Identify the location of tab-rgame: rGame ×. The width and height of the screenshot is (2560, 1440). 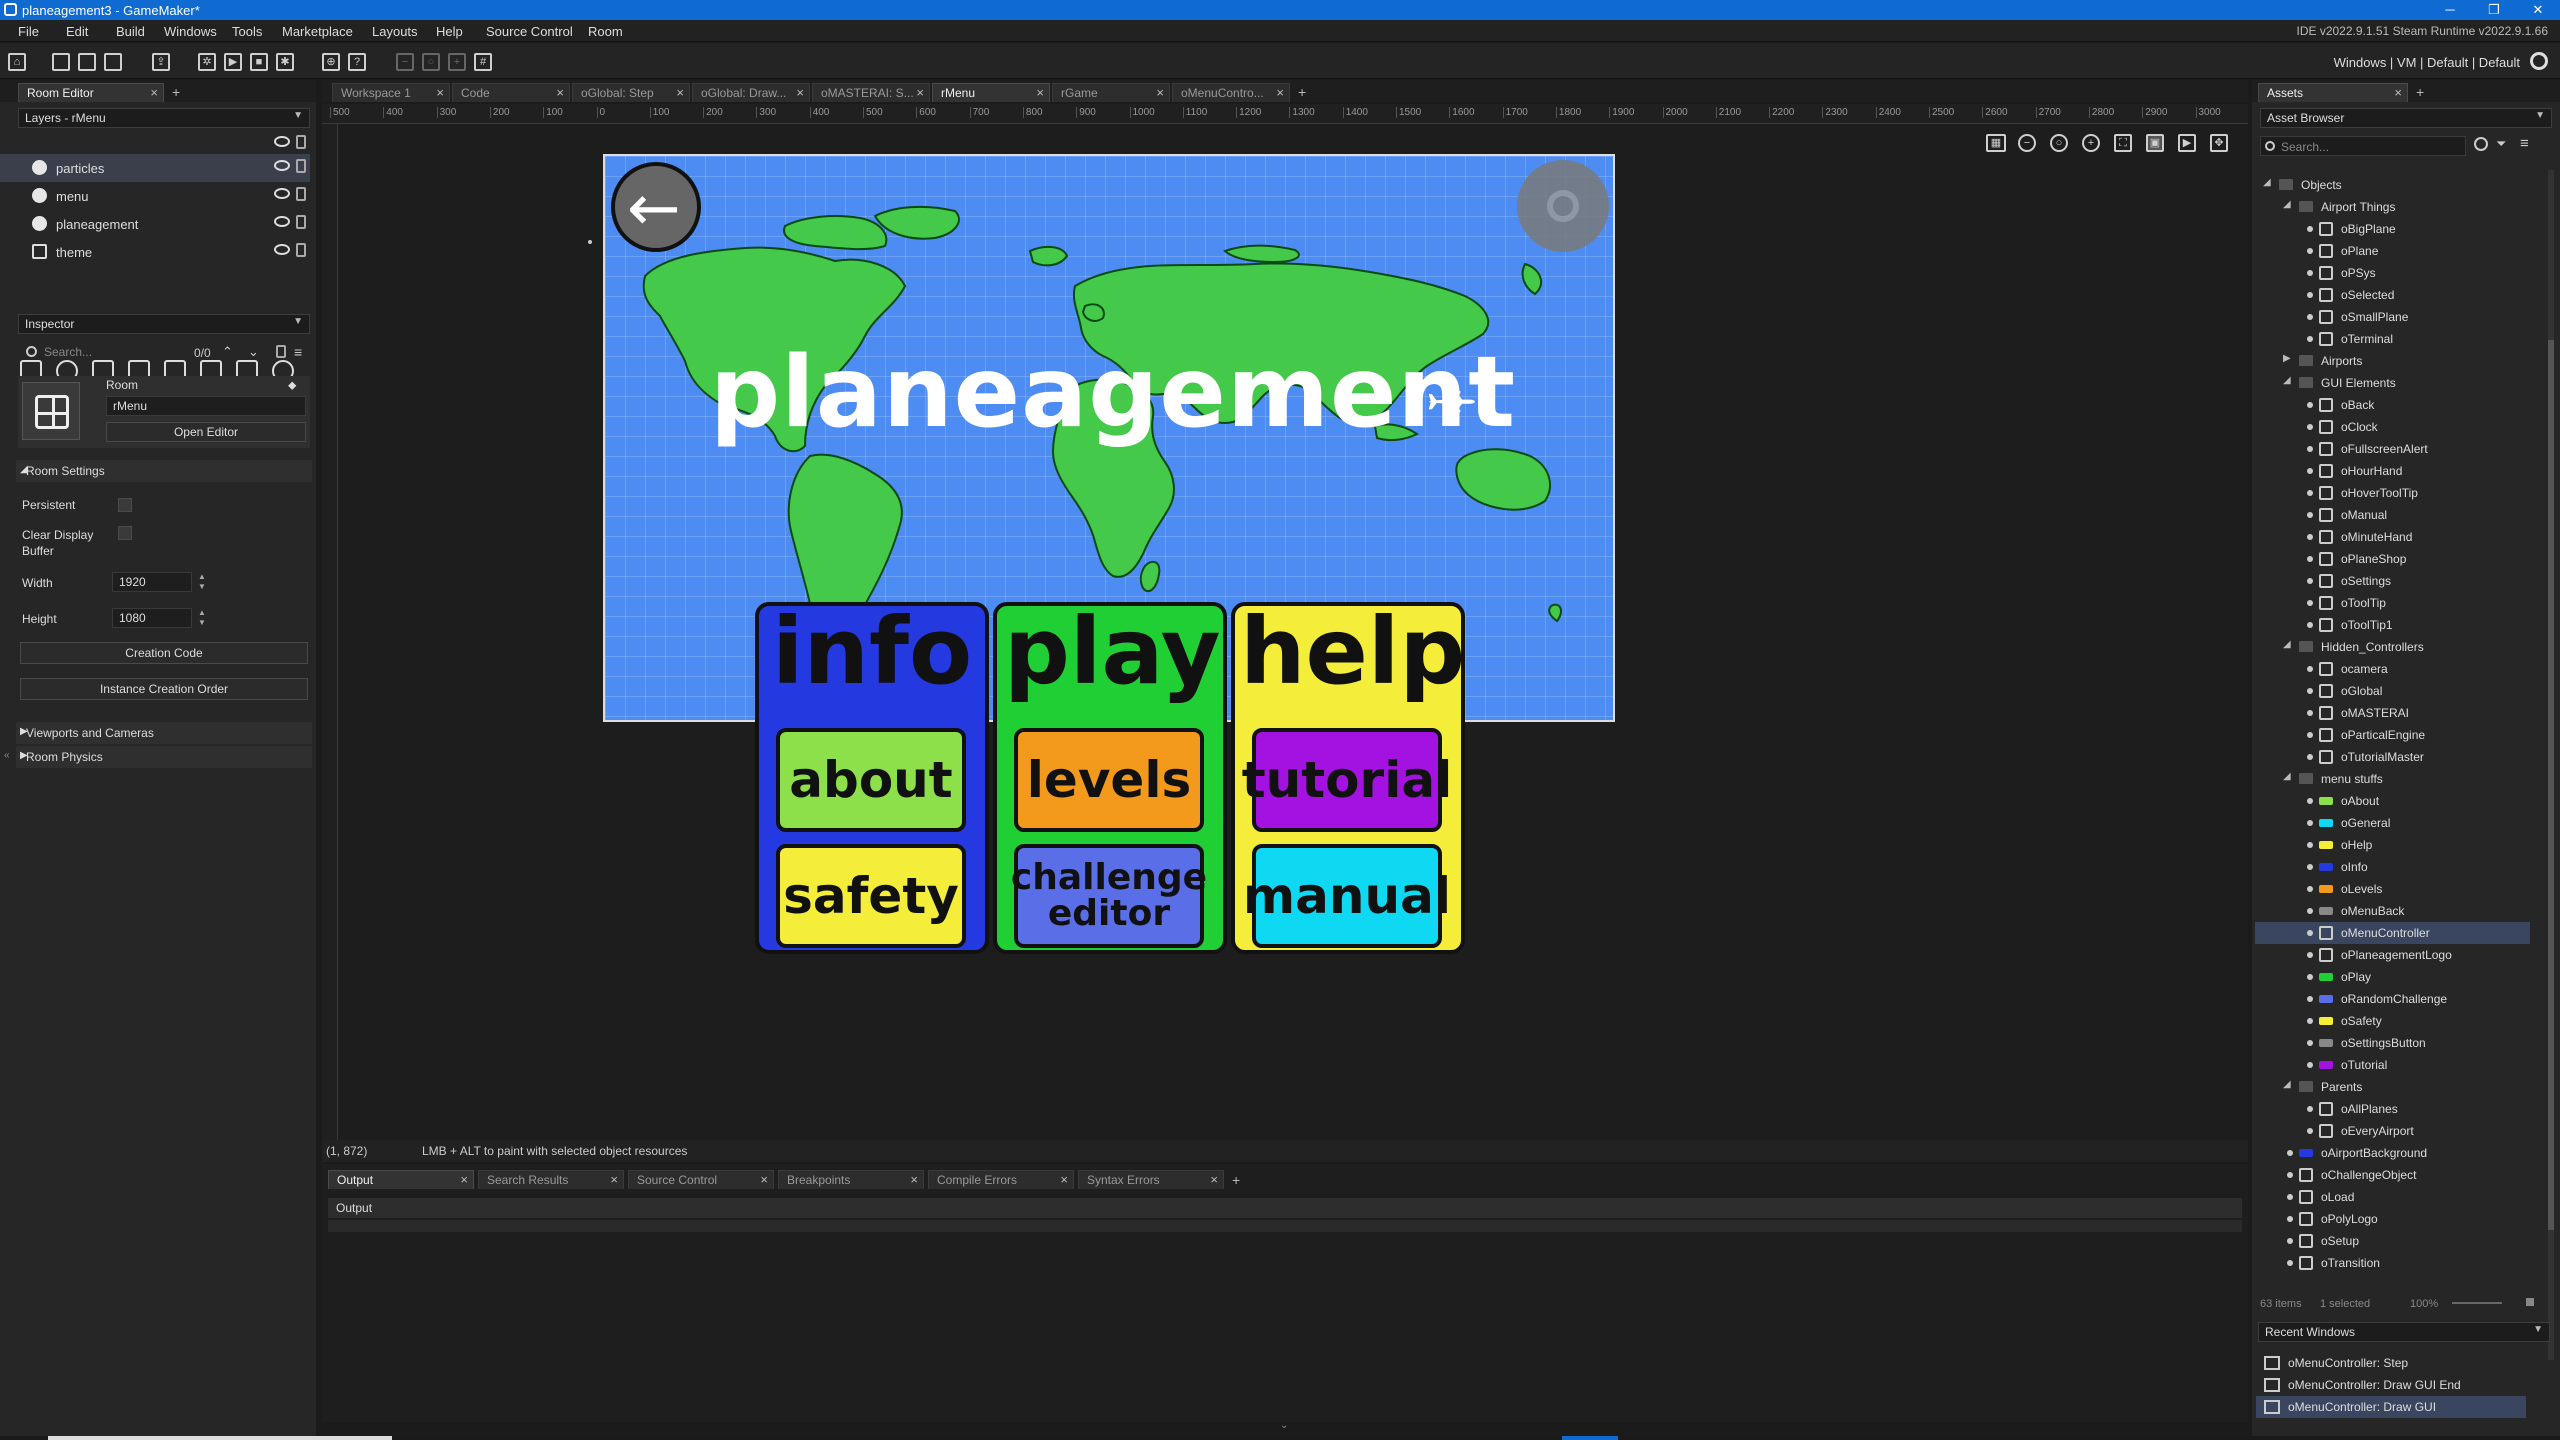
(1111, 92).